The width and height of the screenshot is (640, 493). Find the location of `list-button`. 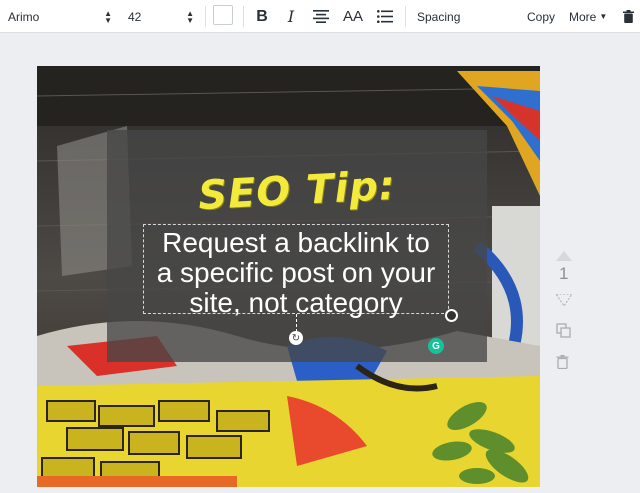

list-button is located at coordinates (385, 16).